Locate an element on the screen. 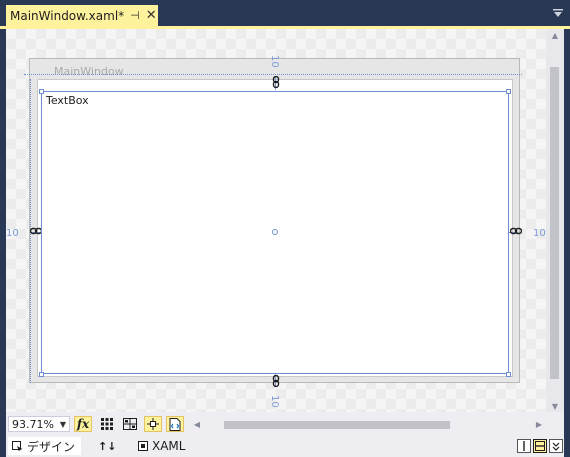  tab-design: デザイン is located at coordinates (45, 446).